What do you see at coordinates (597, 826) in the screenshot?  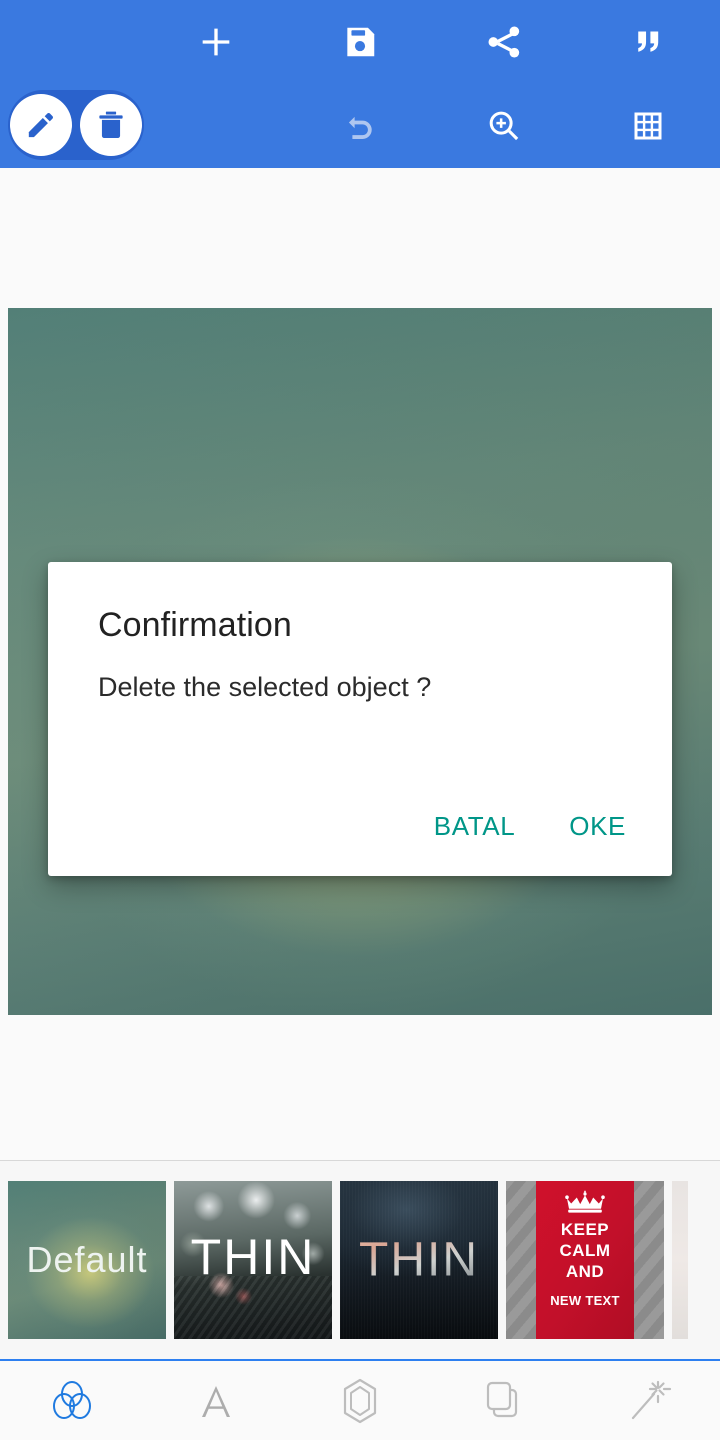 I see `confirm-button: OKE` at bounding box center [597, 826].